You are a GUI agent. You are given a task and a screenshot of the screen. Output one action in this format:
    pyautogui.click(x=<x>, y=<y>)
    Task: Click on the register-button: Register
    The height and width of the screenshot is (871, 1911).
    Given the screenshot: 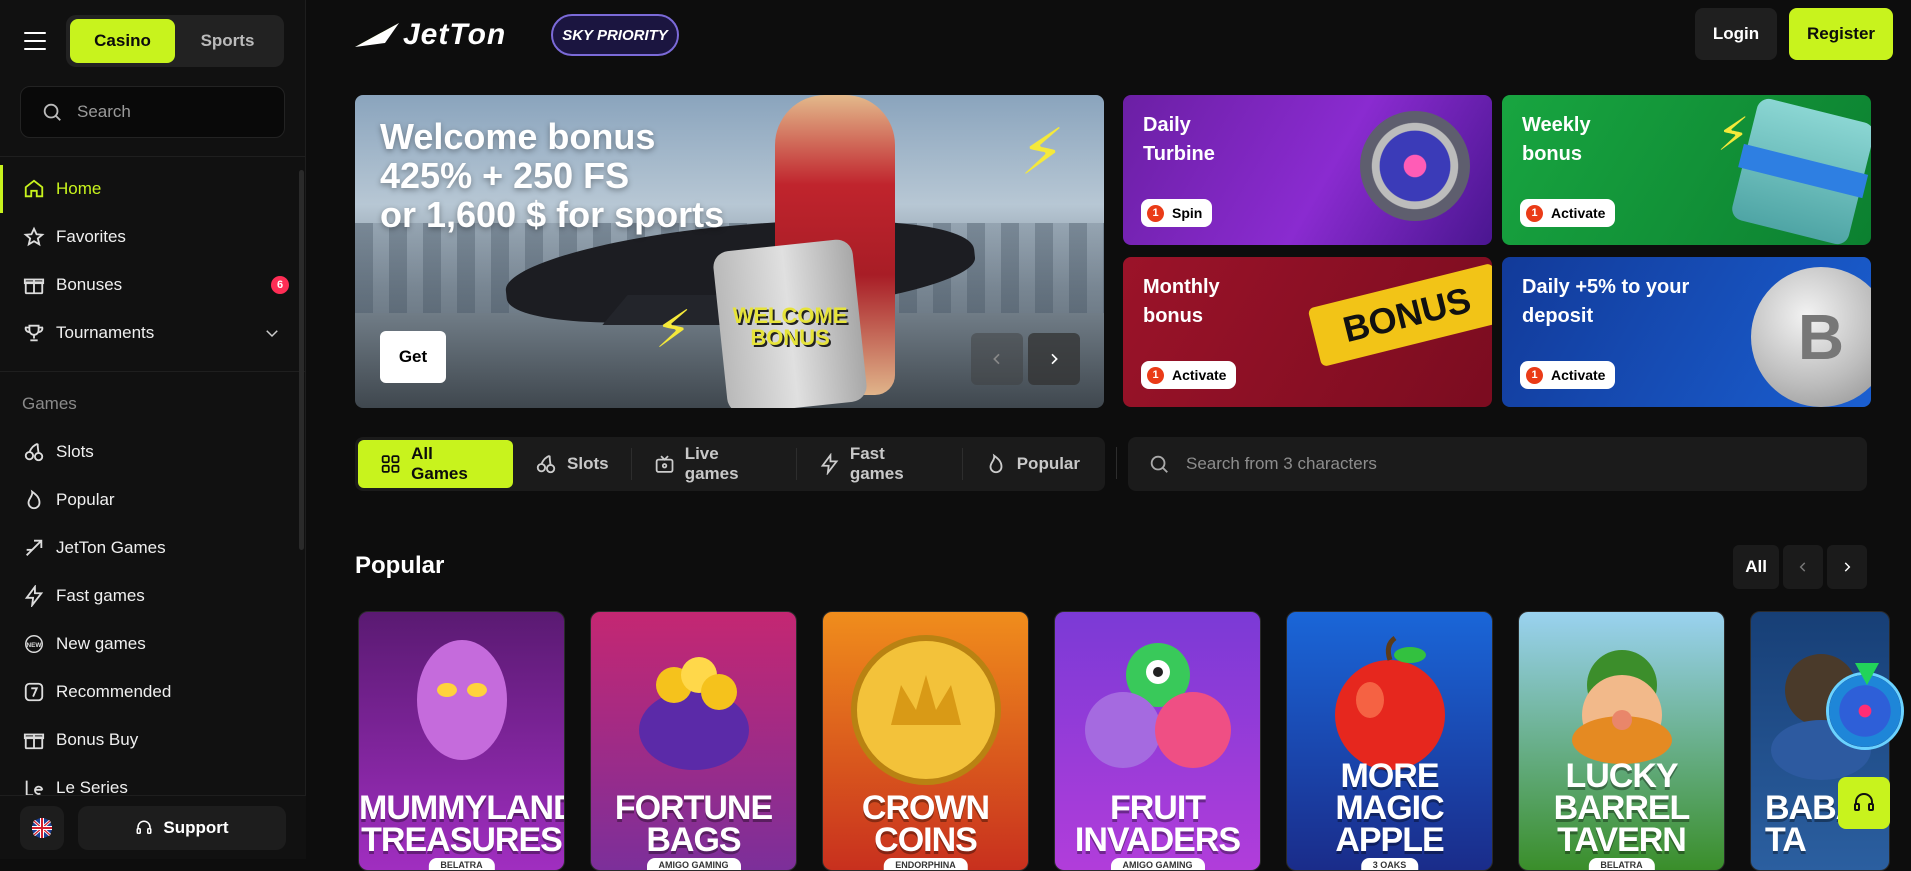 What is the action you would take?
    pyautogui.click(x=1841, y=34)
    